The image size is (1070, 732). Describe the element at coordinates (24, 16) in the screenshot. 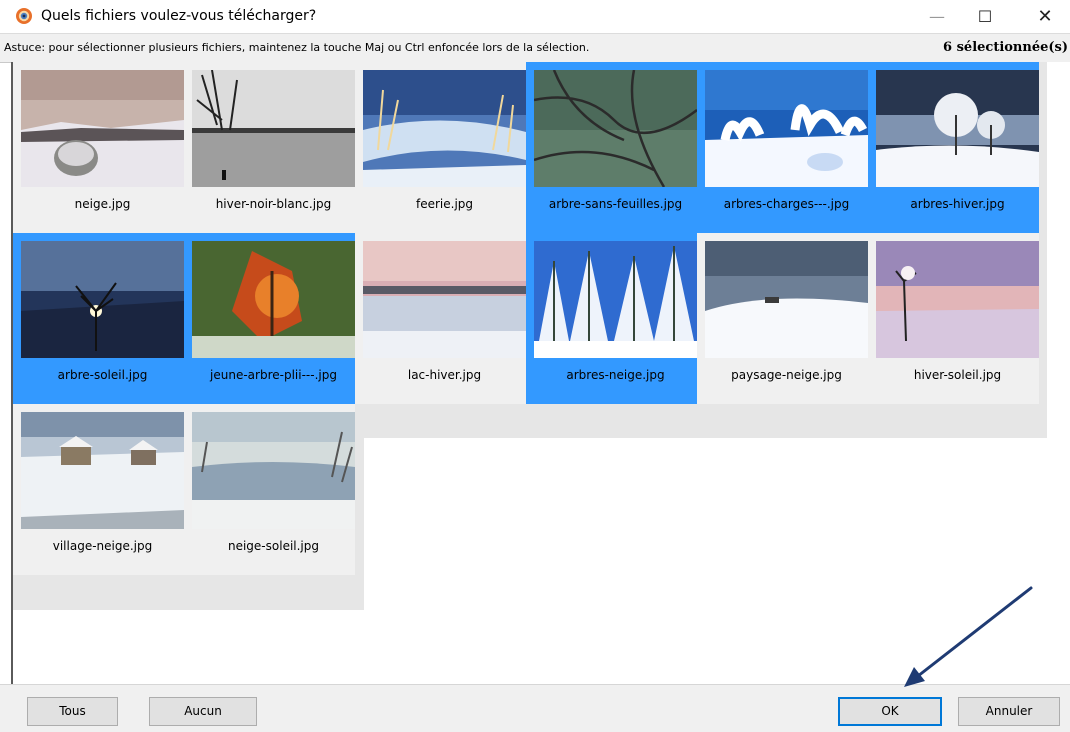

I see `app-icon` at that location.